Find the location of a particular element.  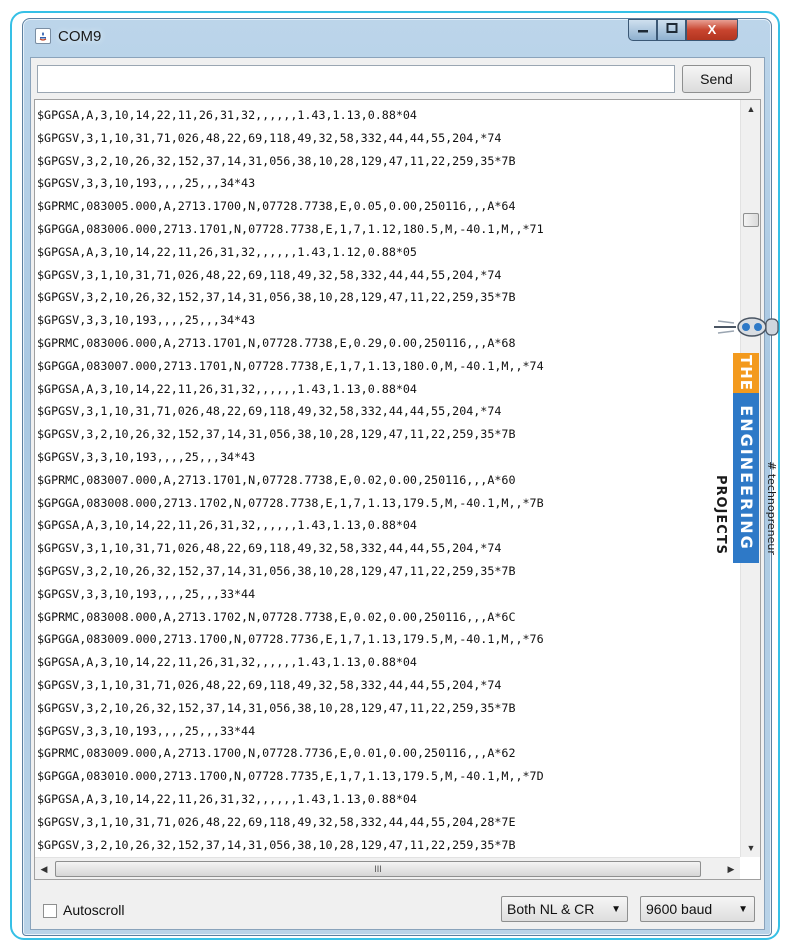

window-title: COM9 is located at coordinates (80, 36).